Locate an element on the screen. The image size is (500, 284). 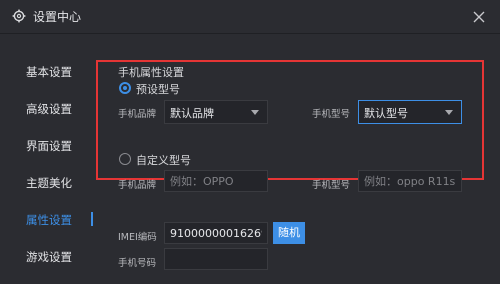
preset-brand-label: 手机品牌 is located at coordinates (137, 114).